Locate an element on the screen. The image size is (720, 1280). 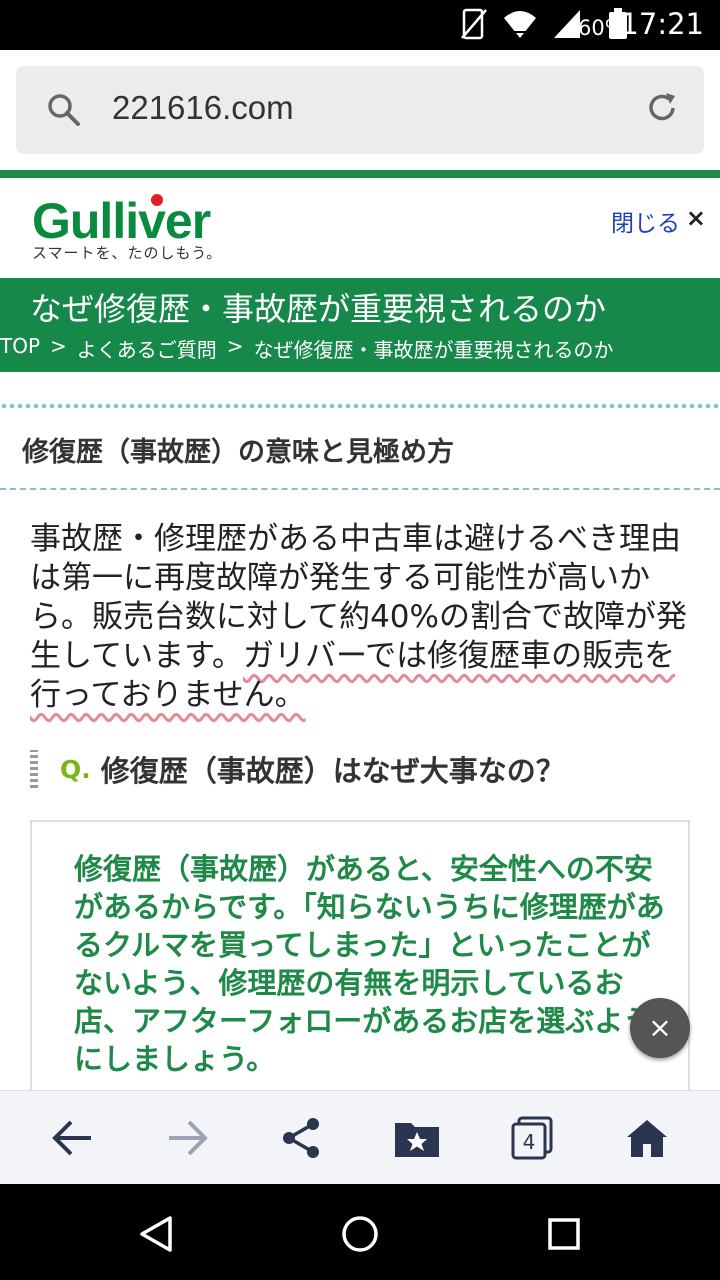
url-text: 221616.com is located at coordinates (203, 108).